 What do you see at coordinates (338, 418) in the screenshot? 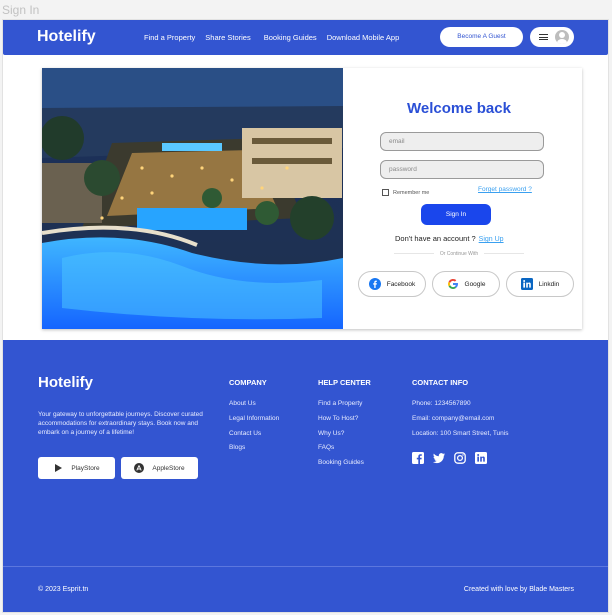
I see `footer-link-how-to-host: How To Host?` at bounding box center [338, 418].